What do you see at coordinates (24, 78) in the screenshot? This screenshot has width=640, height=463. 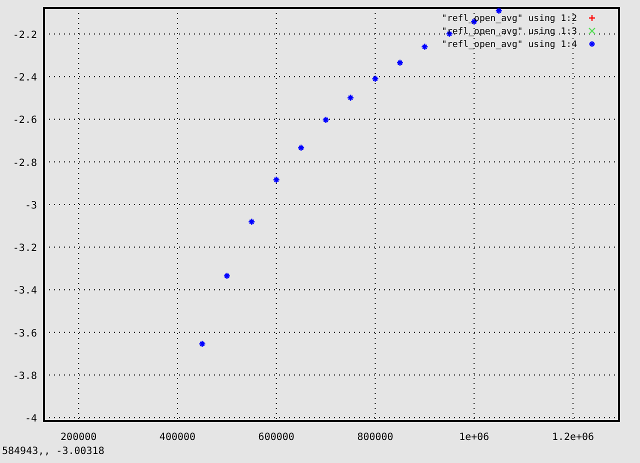 I see `y-tick-label: -2.4` at bounding box center [24, 78].